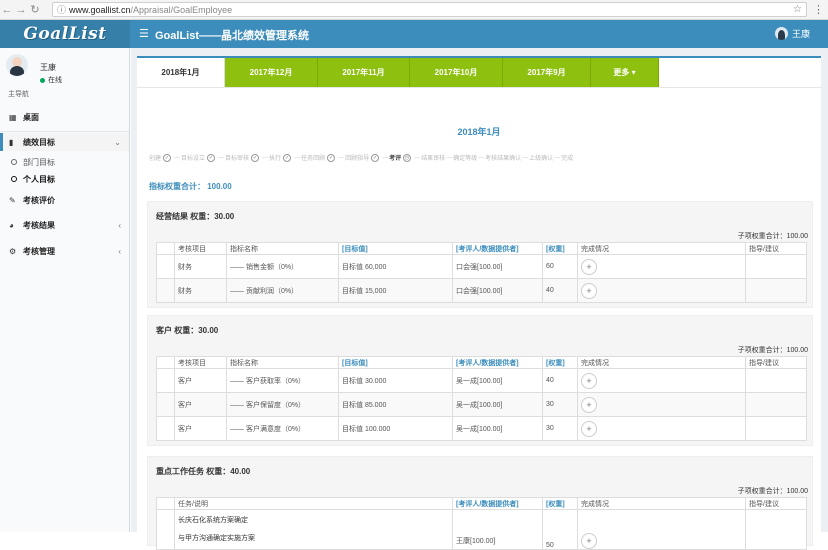  What do you see at coordinates (11, 142) in the screenshot?
I see `book-icon: ▮` at bounding box center [11, 142].